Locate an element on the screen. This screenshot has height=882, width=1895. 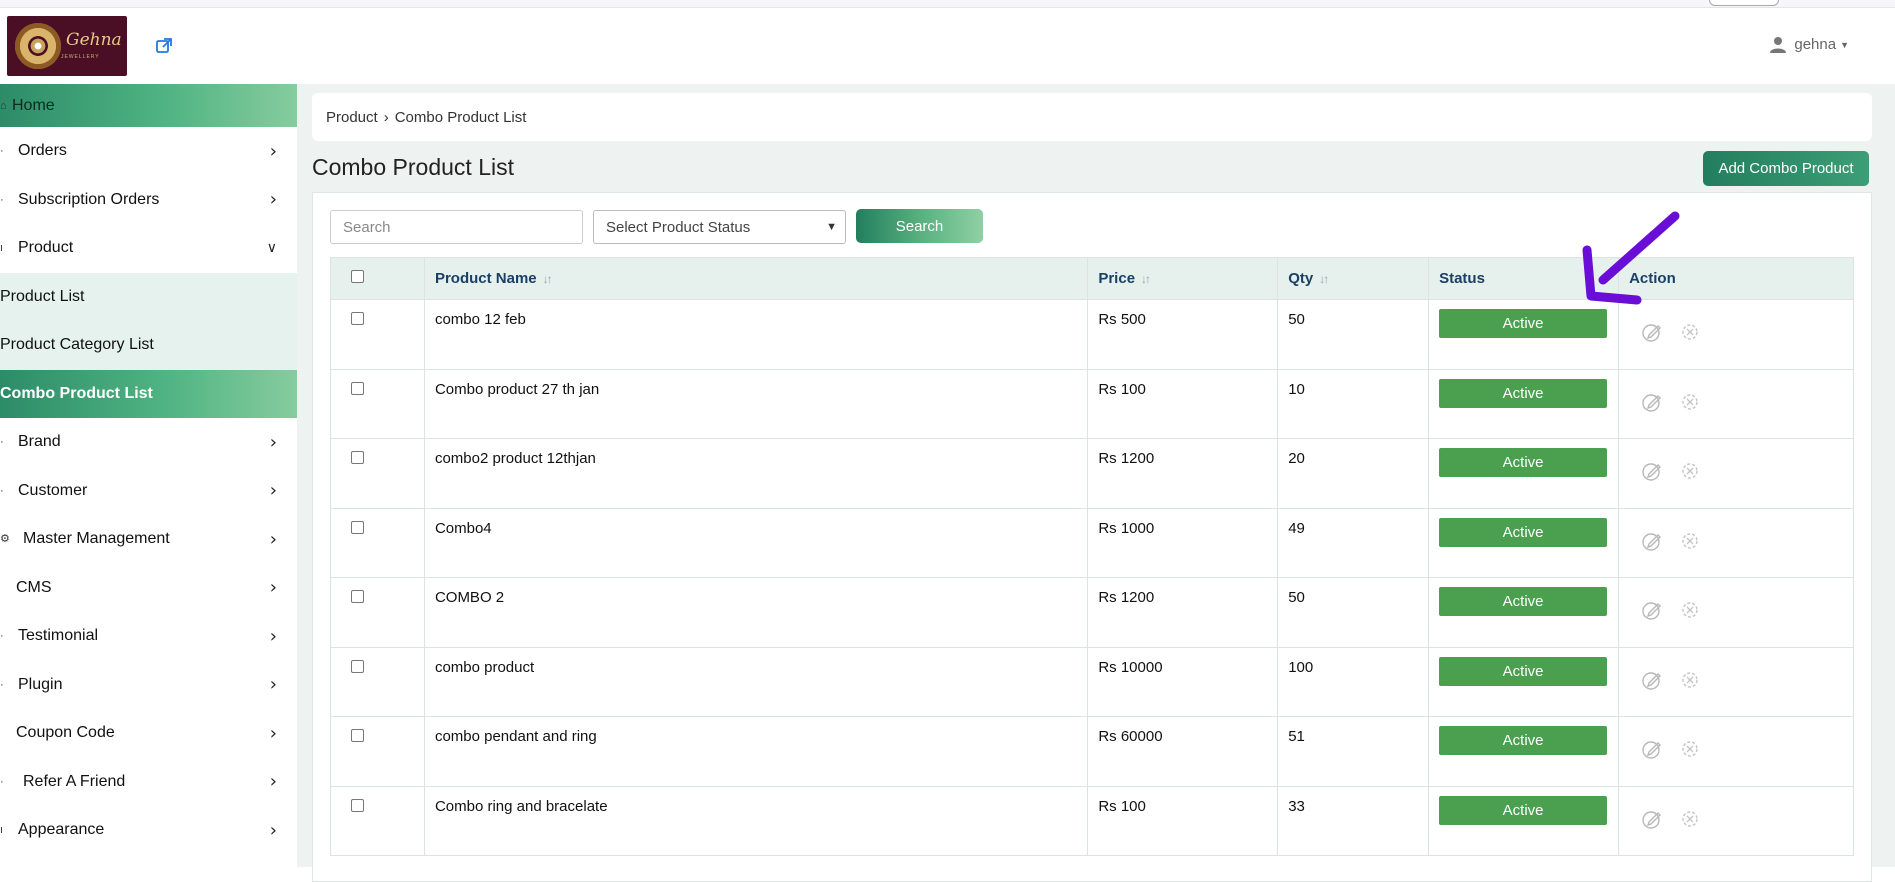
qty-cell: 50 is located at coordinates (1353, 612).